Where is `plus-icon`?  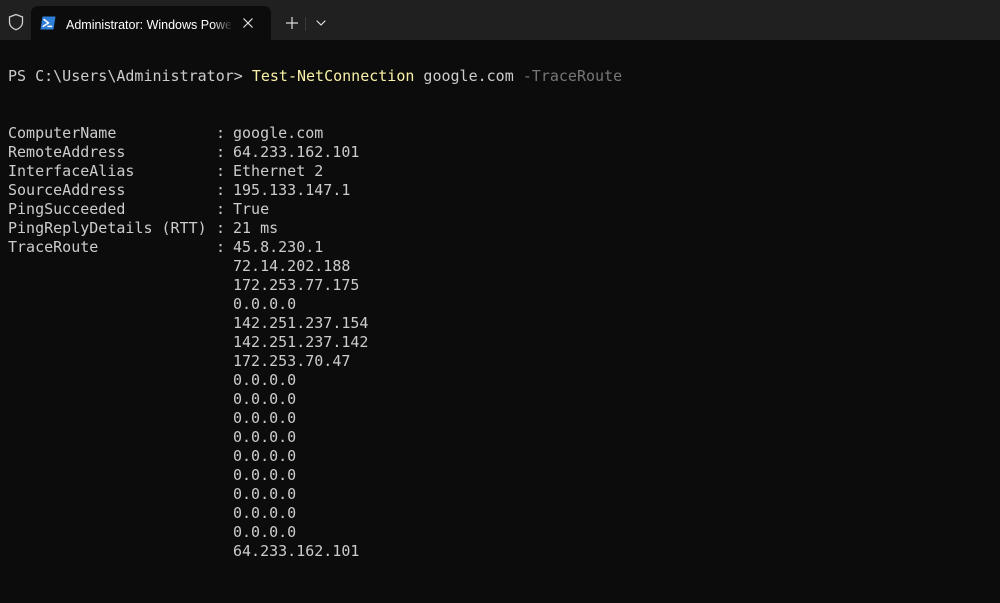
plus-icon is located at coordinates (292, 23).